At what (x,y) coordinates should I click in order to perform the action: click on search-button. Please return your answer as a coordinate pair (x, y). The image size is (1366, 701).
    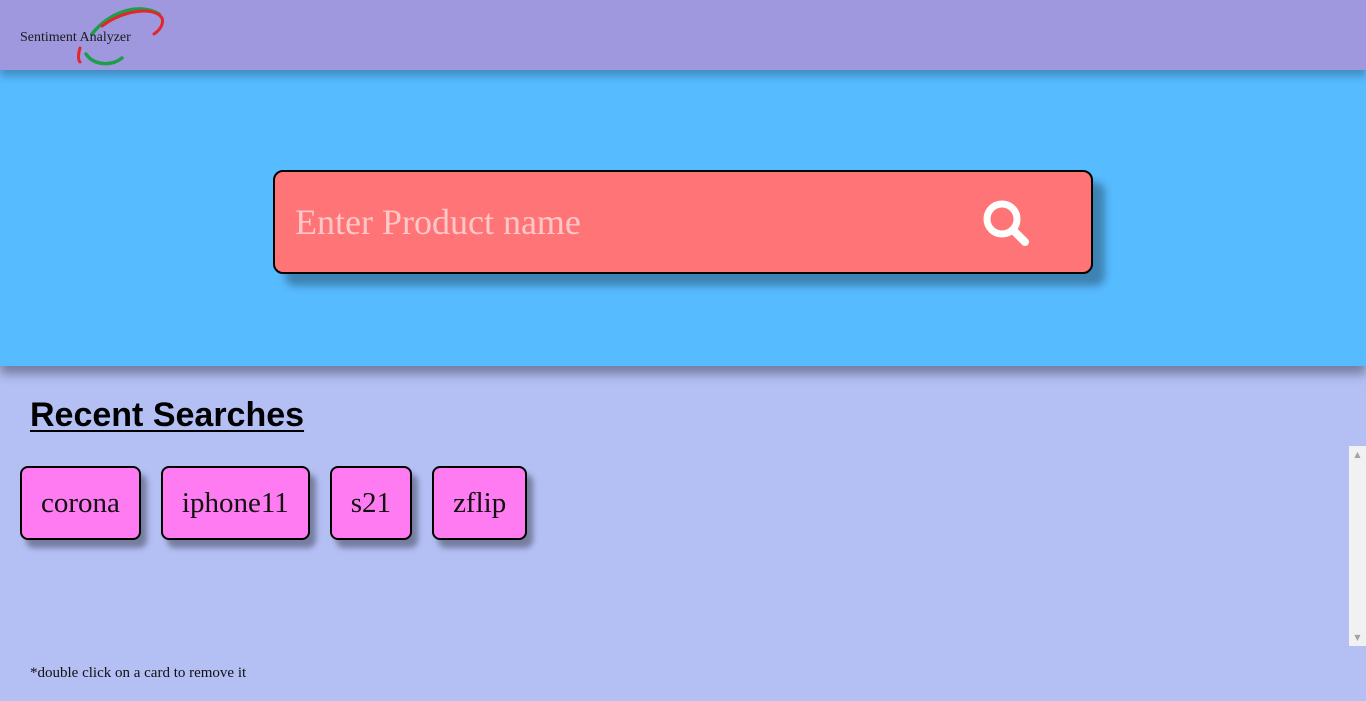
    Looking at the image, I should click on (1007, 224).